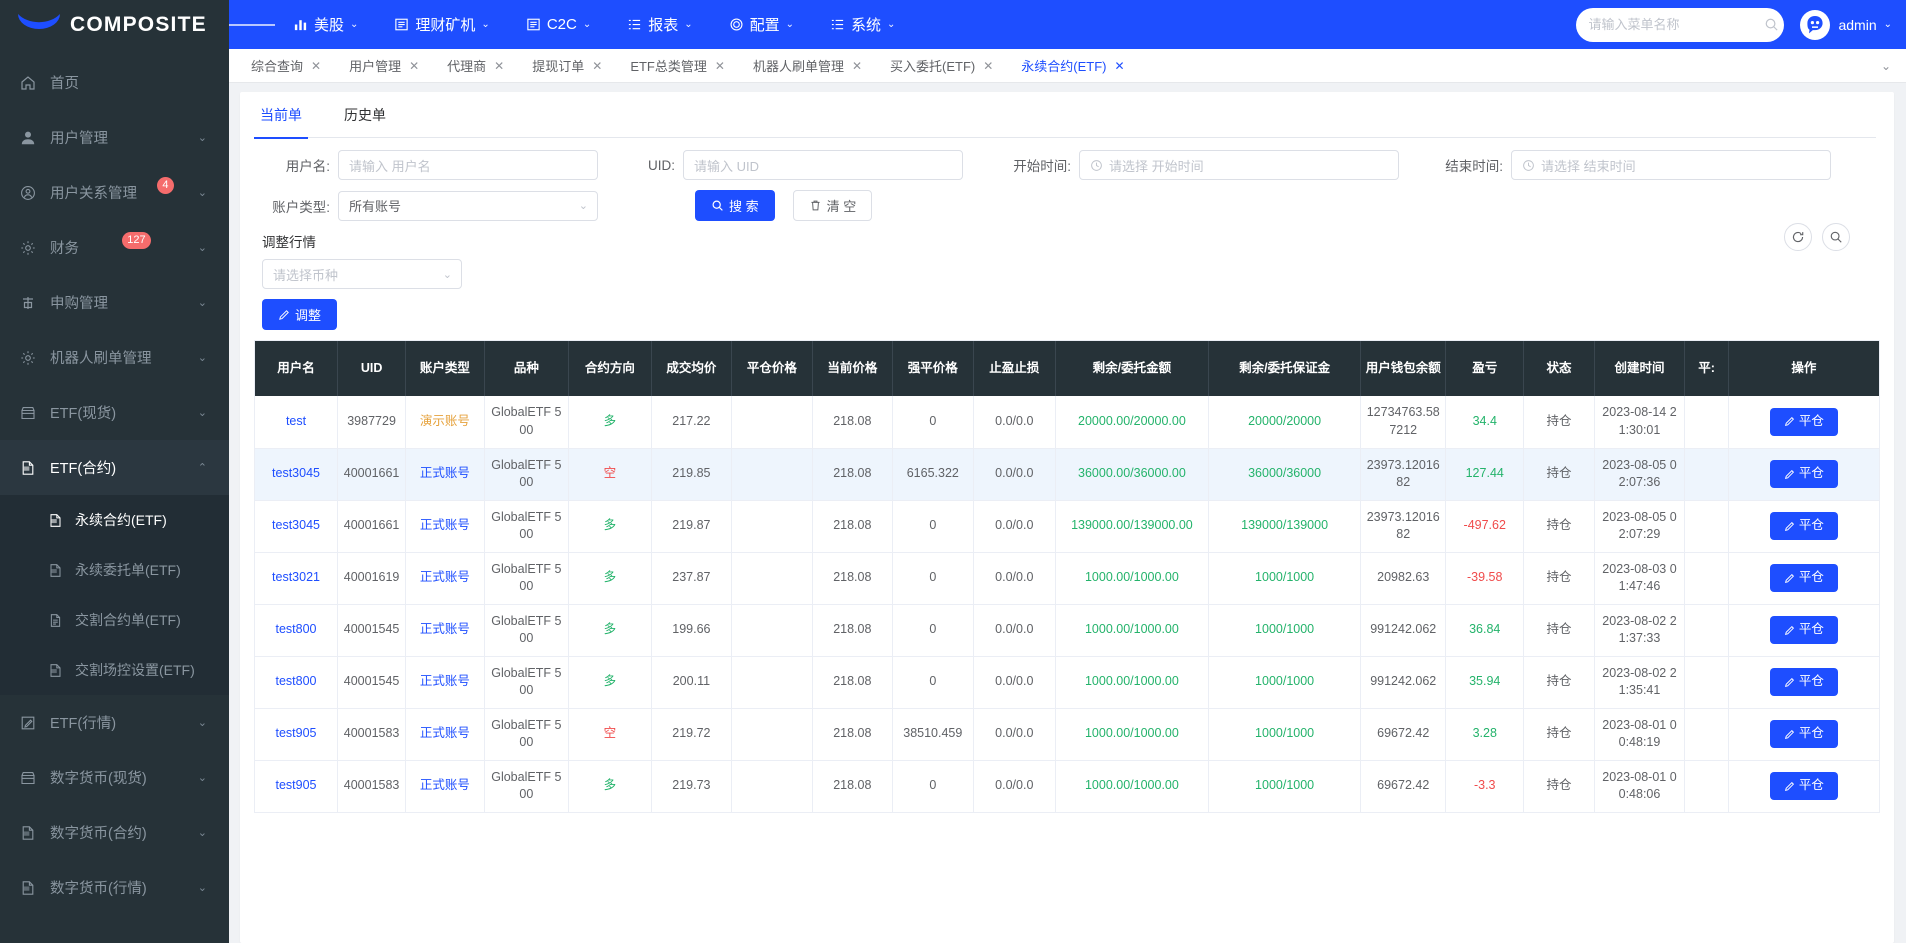 The height and width of the screenshot is (943, 1906). Describe the element at coordinates (114, 82) in the screenshot. I see `sidebar-item-home: 首页` at that location.